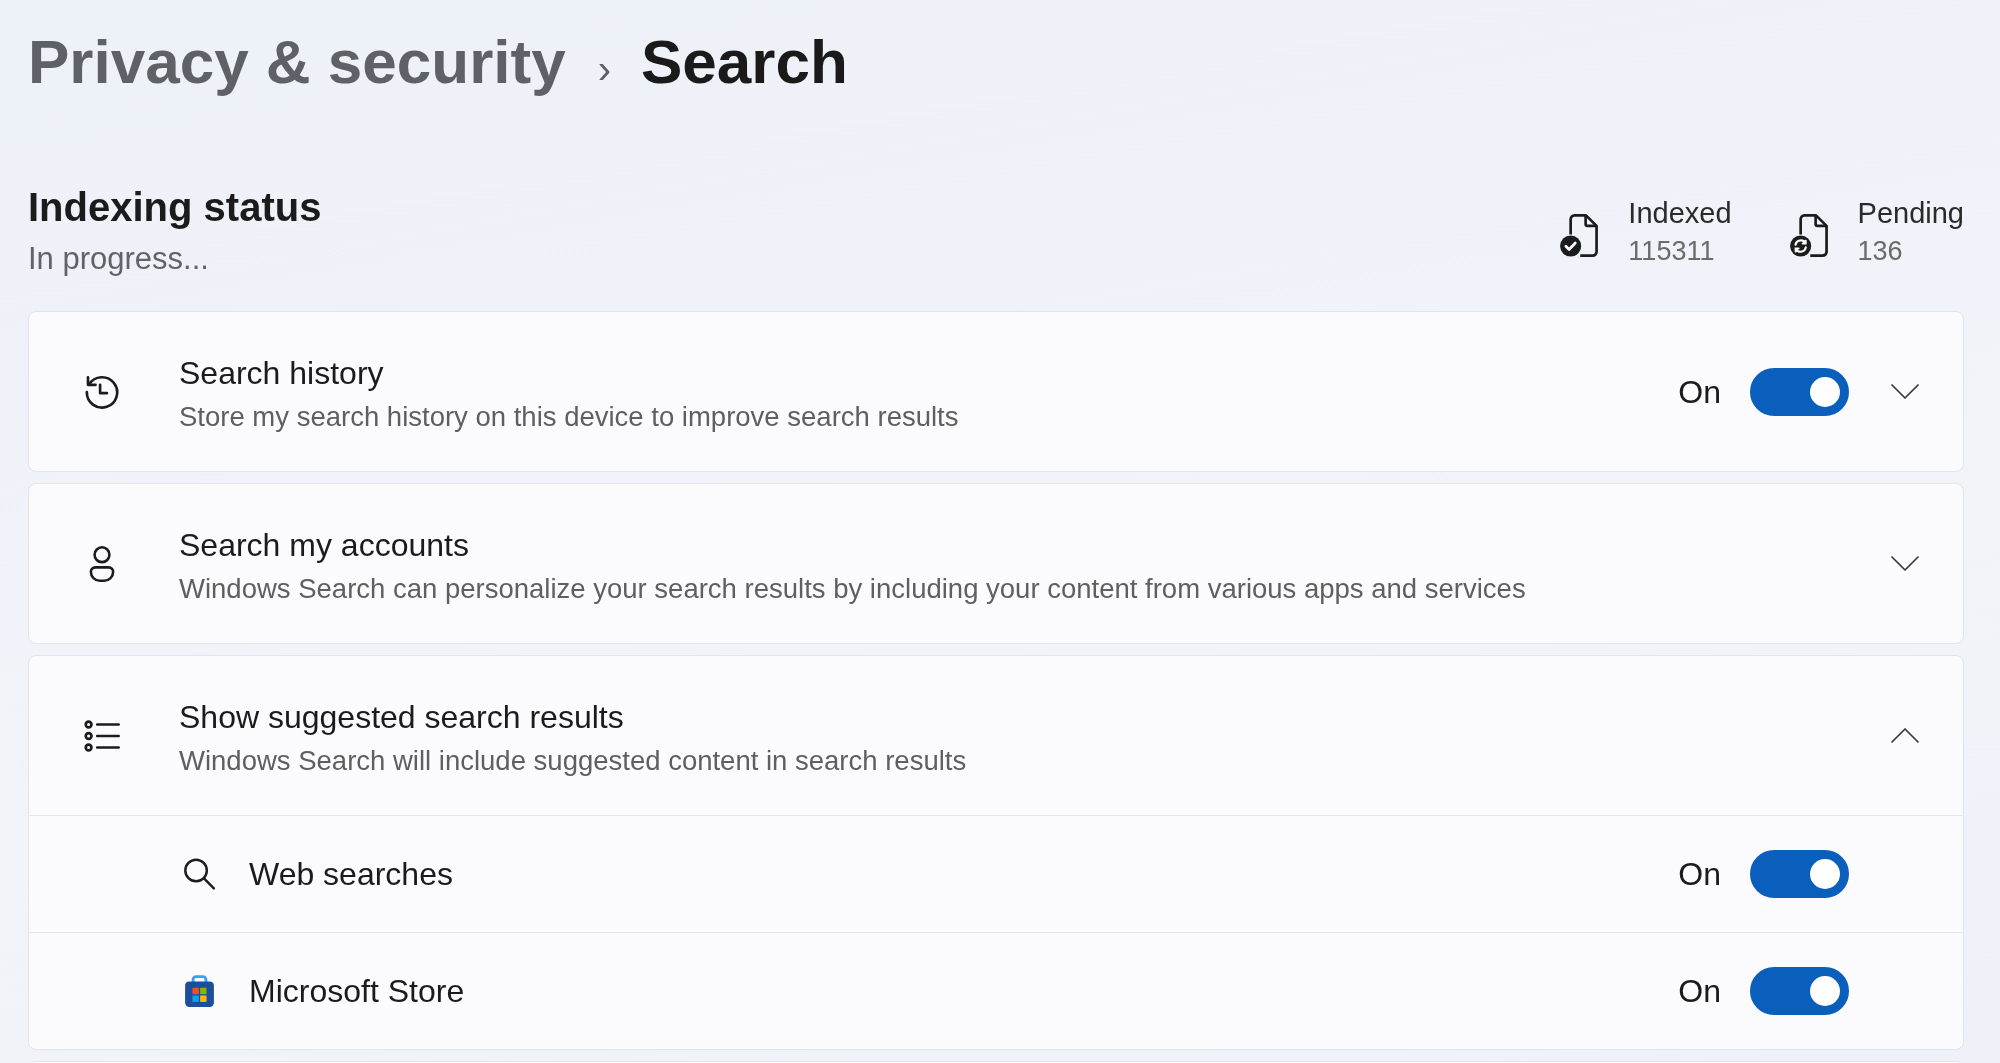 The image size is (2000, 1063). Describe the element at coordinates (324, 545) in the screenshot. I see `setting-title: Search my accounts` at that location.